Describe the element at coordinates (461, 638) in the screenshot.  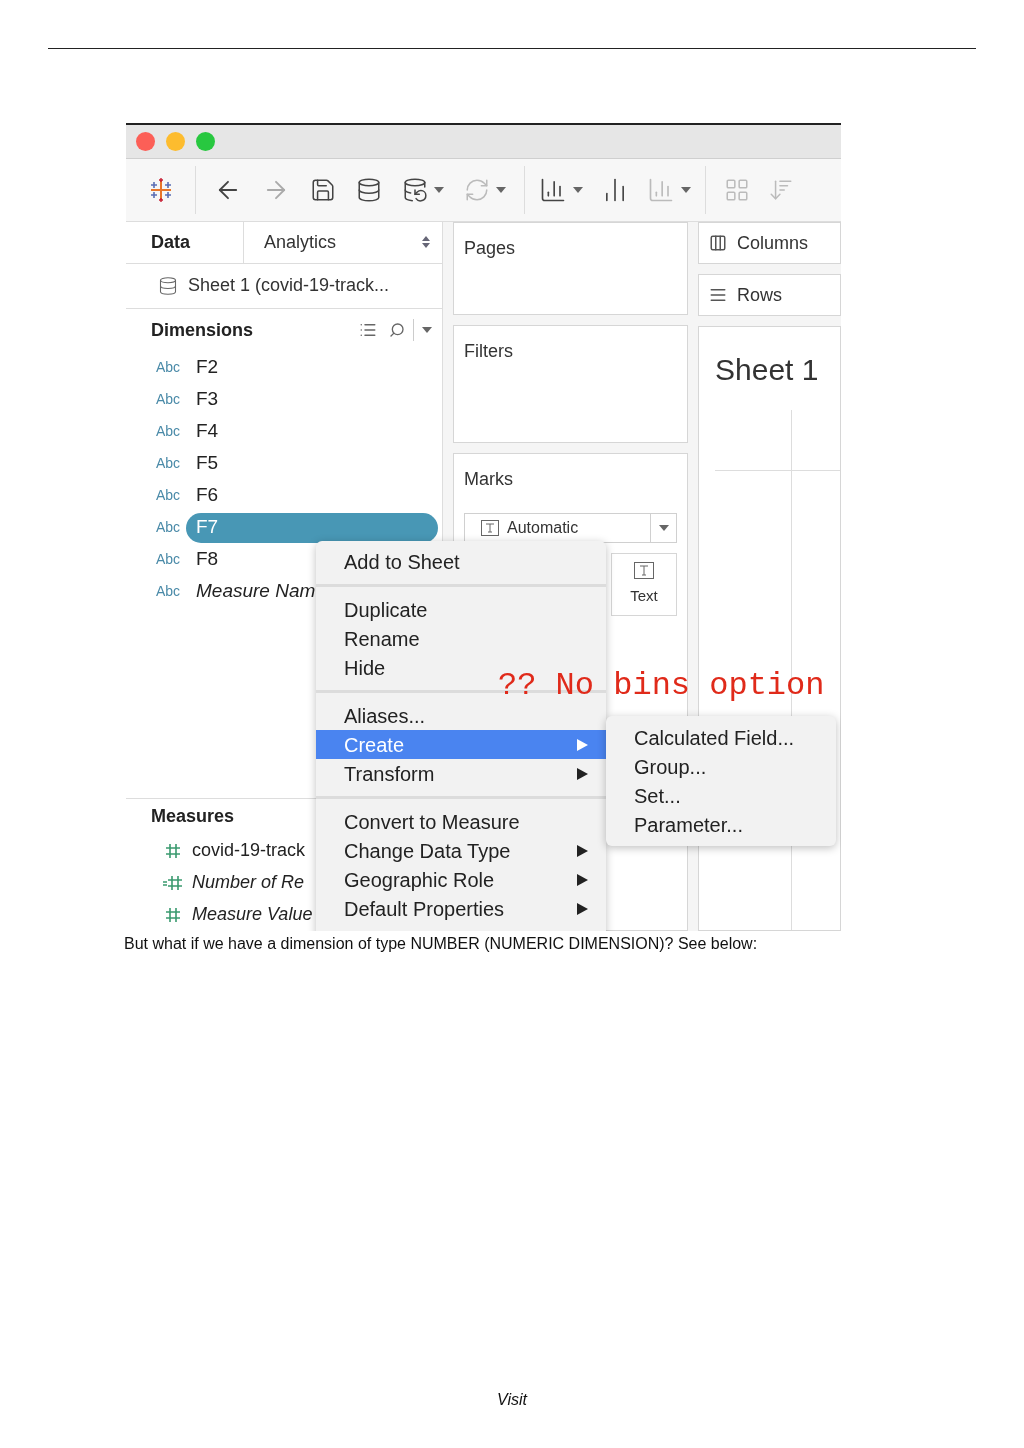
I see `menu-item: Rename` at that location.